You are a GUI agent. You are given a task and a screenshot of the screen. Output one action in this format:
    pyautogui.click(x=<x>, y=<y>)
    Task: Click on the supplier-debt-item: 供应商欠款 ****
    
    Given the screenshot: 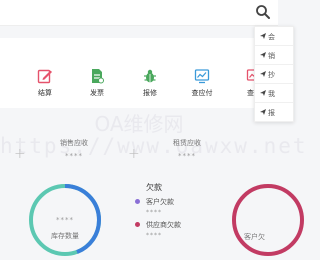 What is the action you would take?
    pyautogui.click(x=156, y=229)
    